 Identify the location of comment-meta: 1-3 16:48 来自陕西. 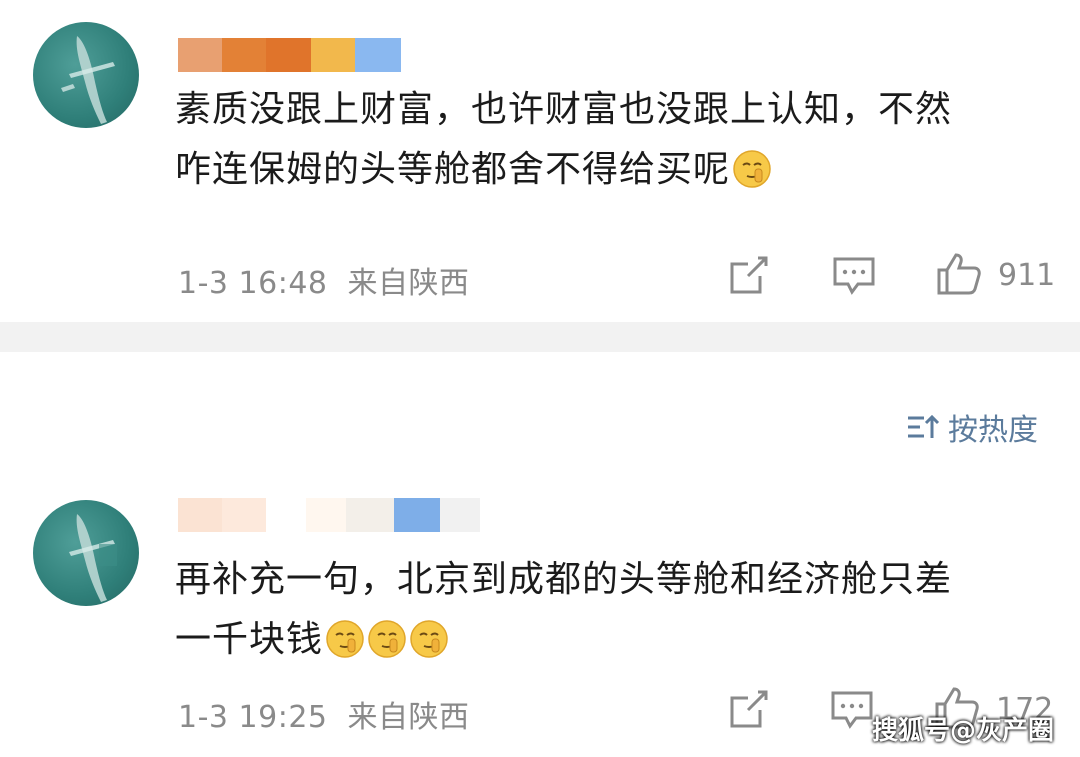
(324, 280).